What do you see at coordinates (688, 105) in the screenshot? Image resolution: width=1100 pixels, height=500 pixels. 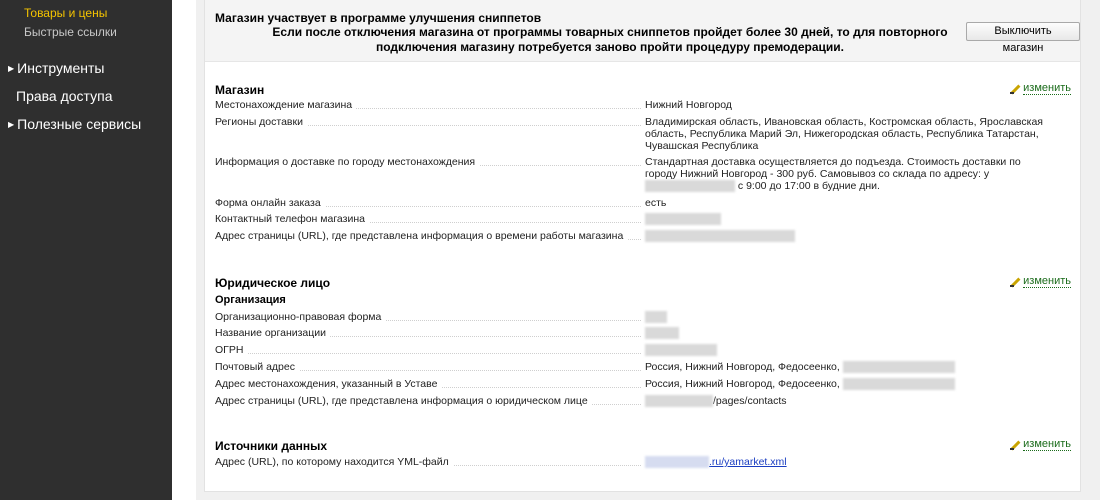 I see `field-value: Нижний Новгород` at bounding box center [688, 105].